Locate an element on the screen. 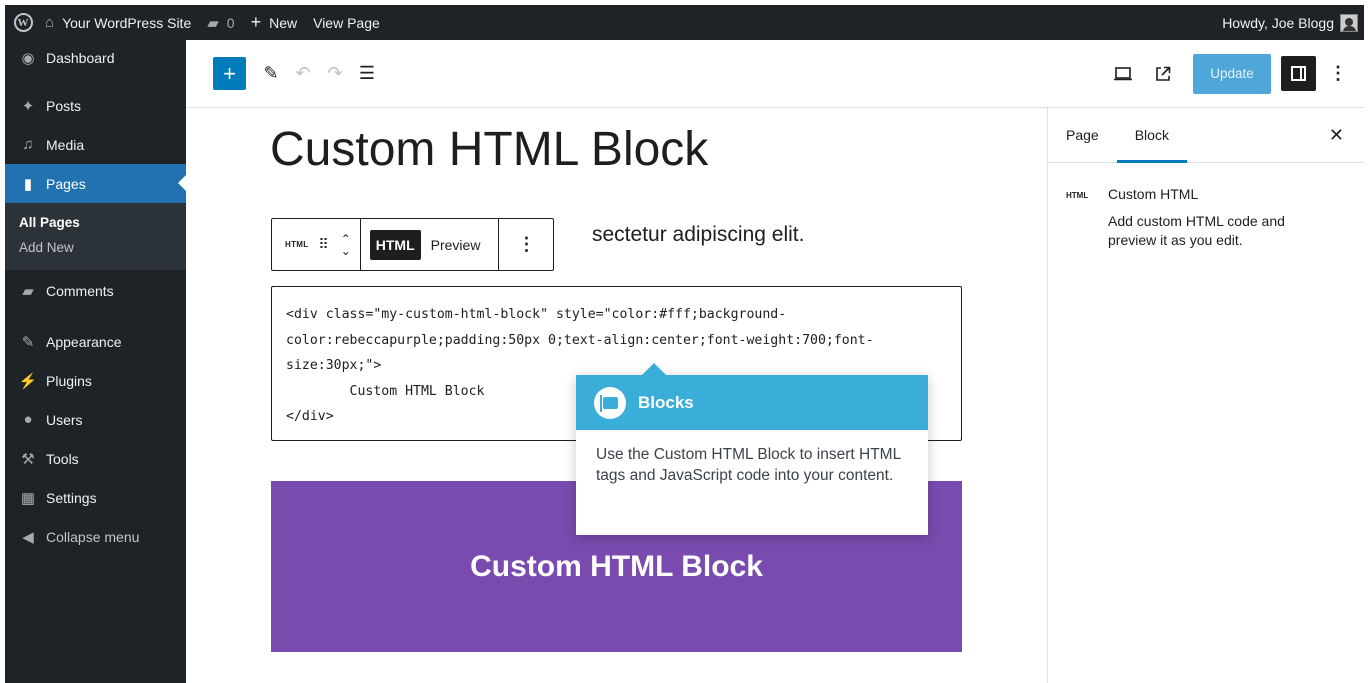  options-menu-button: ⋮ is located at coordinates (1338, 73).